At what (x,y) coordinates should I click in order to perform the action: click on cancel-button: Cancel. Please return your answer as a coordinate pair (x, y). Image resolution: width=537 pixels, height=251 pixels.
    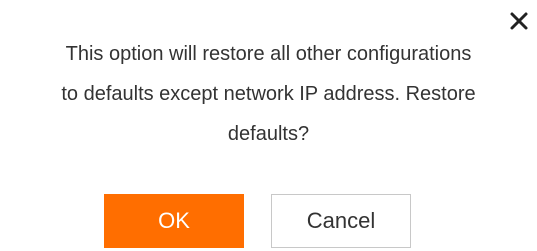
    Looking at the image, I should click on (341, 221).